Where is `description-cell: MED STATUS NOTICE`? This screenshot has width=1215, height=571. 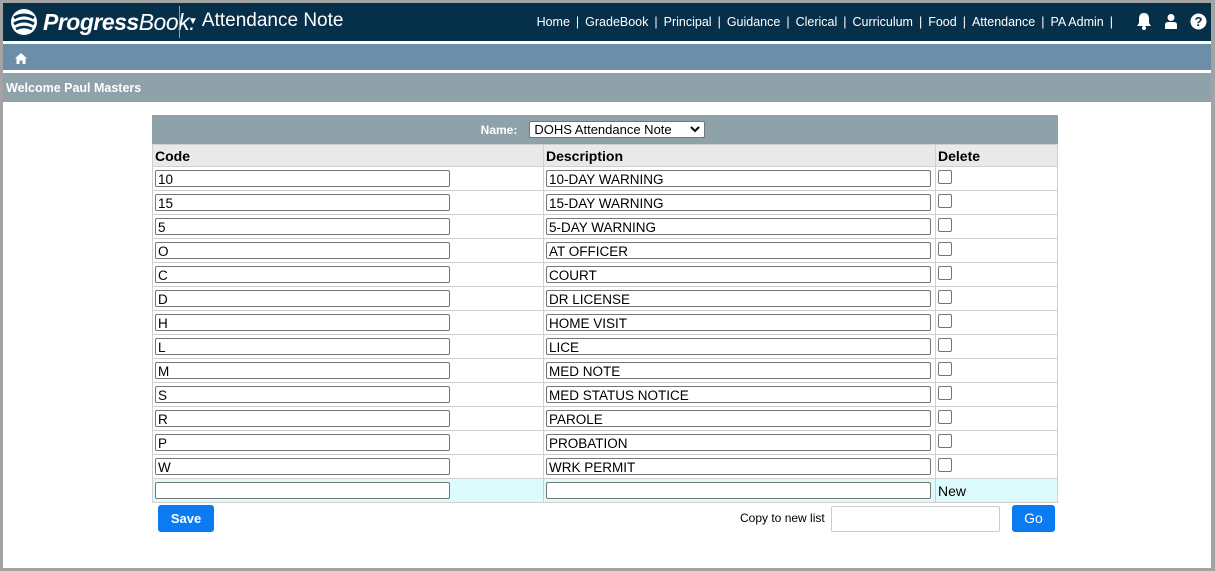
description-cell: MED STATUS NOTICE is located at coordinates (739, 394).